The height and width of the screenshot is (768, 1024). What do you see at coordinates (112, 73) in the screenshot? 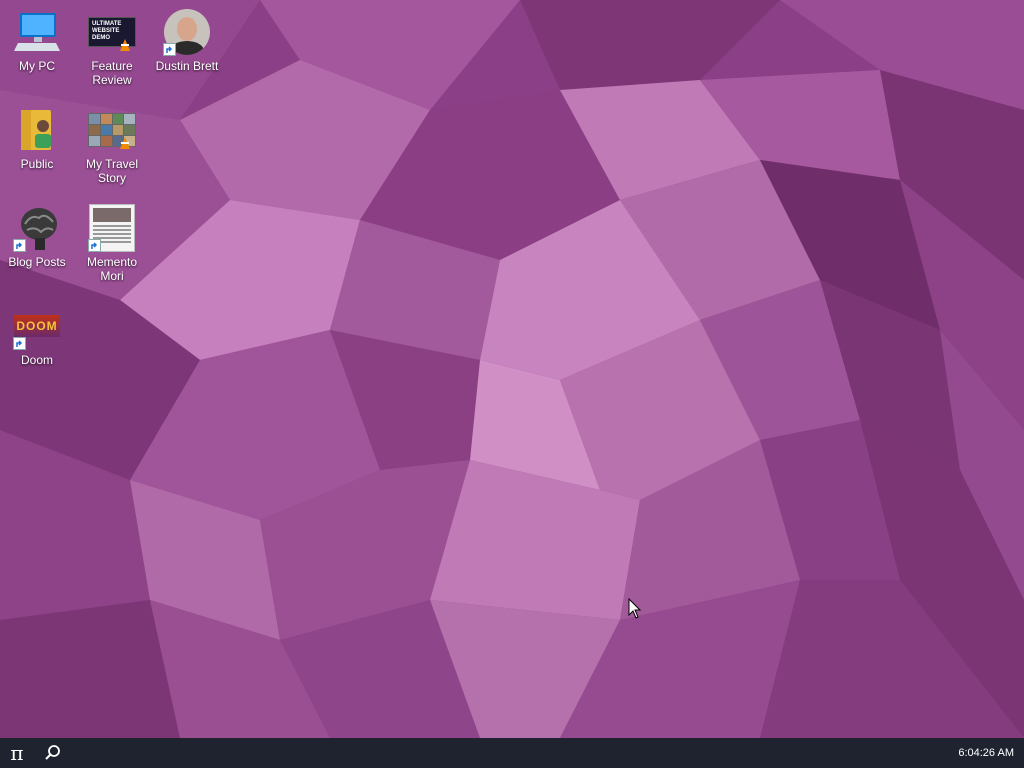
I see `desktop-icon-label: Feature Review` at bounding box center [112, 73].